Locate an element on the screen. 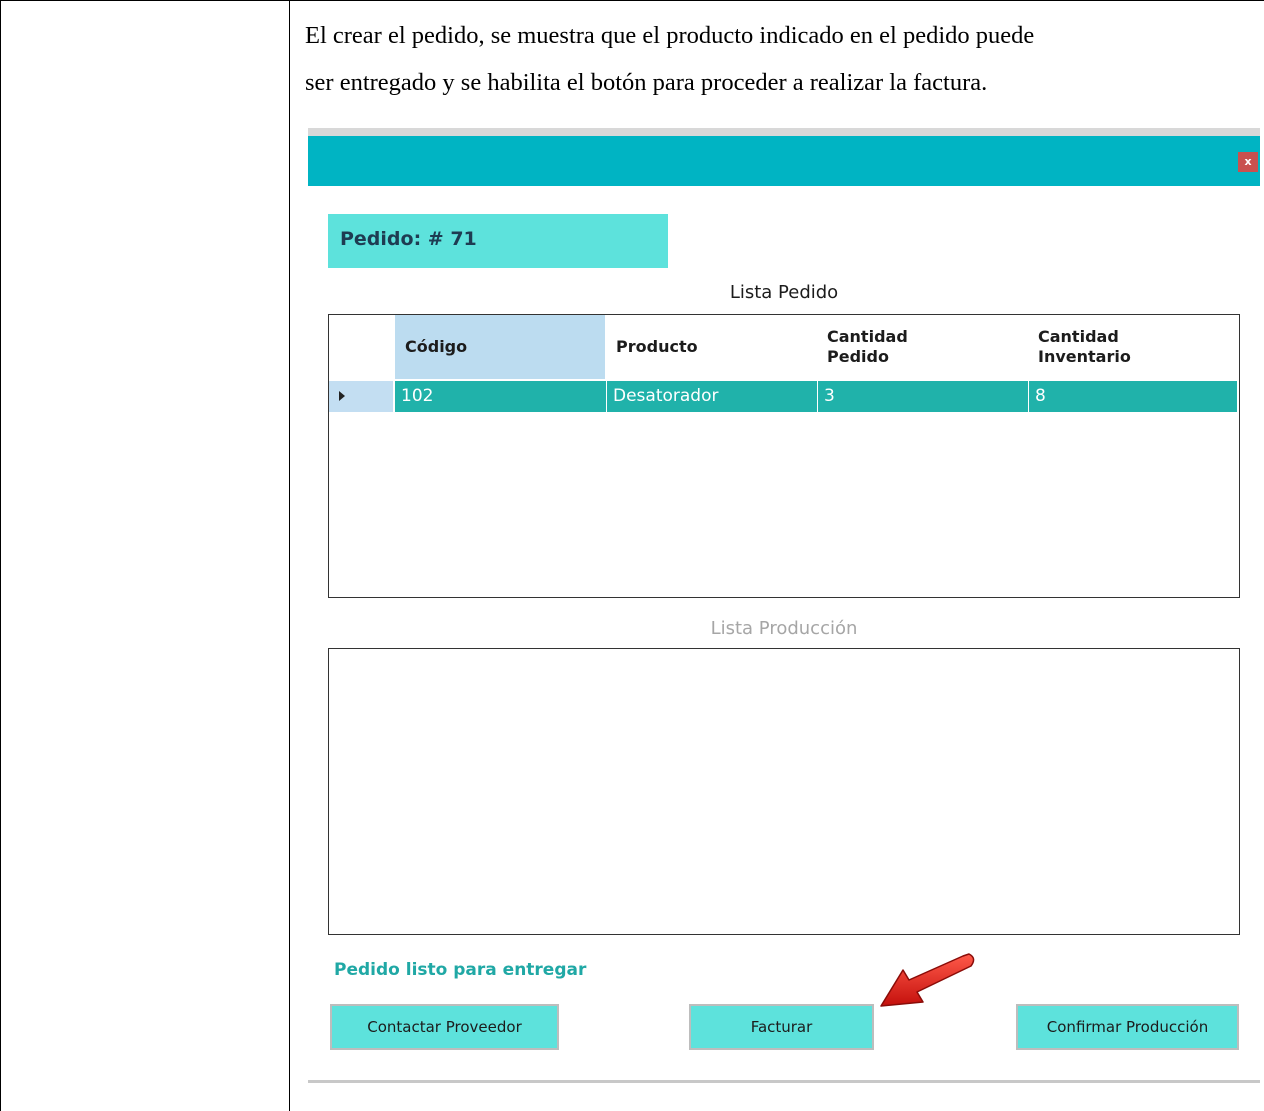 Image resolution: width=1264 pixels, height=1111 pixels. facturar-button: Facturar is located at coordinates (781, 1027).